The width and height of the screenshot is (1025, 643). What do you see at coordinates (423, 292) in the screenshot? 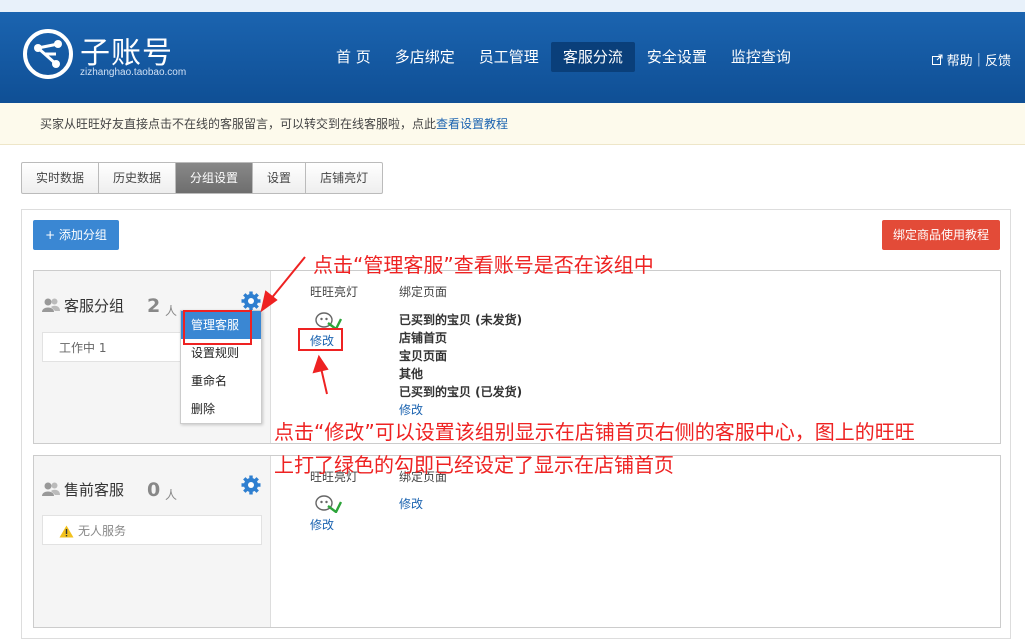
I see `bind-column-header: 绑定页面` at bounding box center [423, 292].